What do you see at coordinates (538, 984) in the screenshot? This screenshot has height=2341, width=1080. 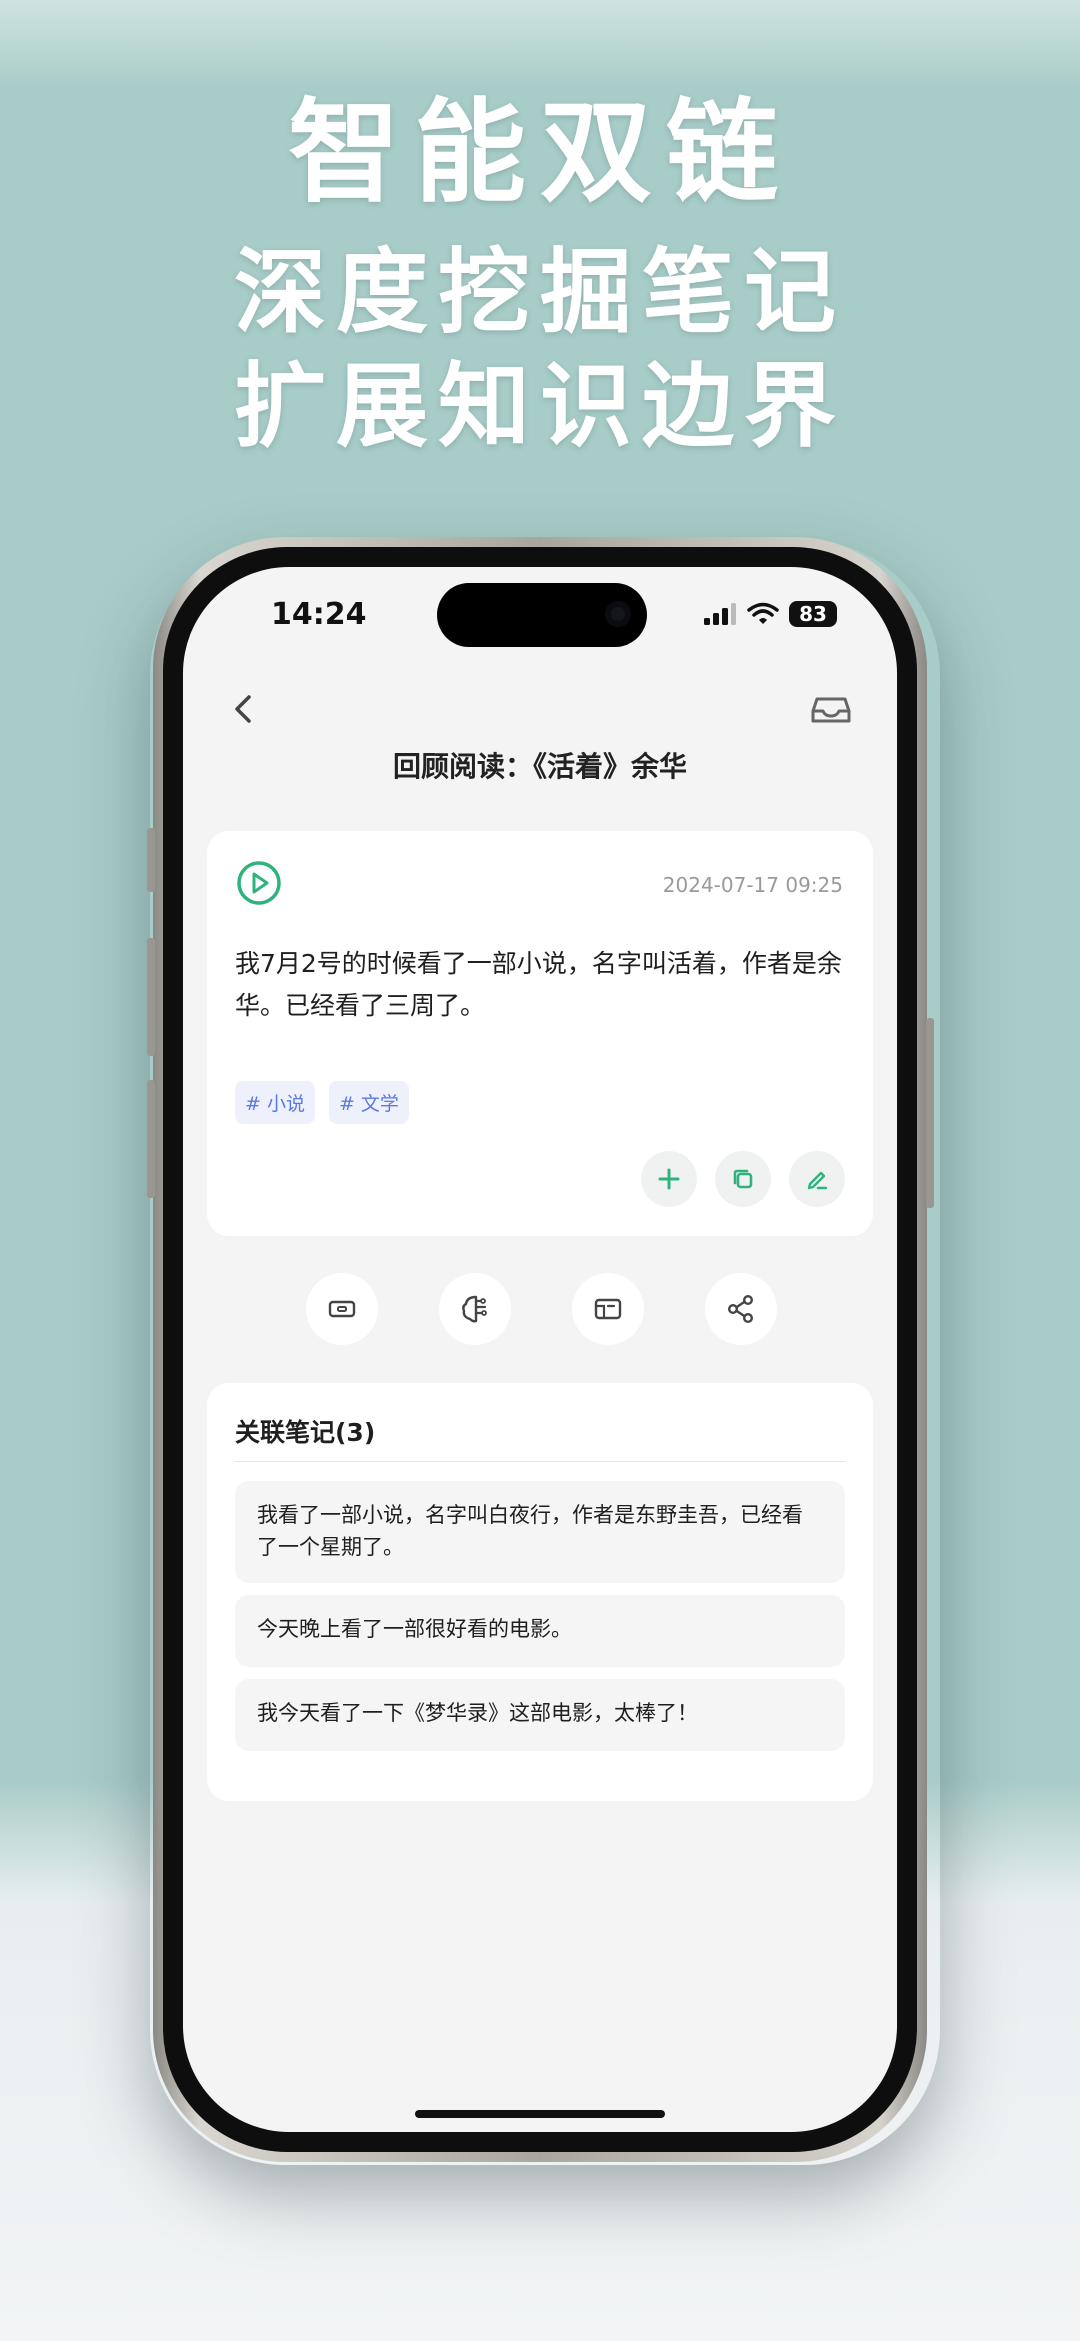 I see `note-text: 我7月2号的时候看了一部小说，名字叫活着，作者是余华。已经看了三周了。` at bounding box center [538, 984].